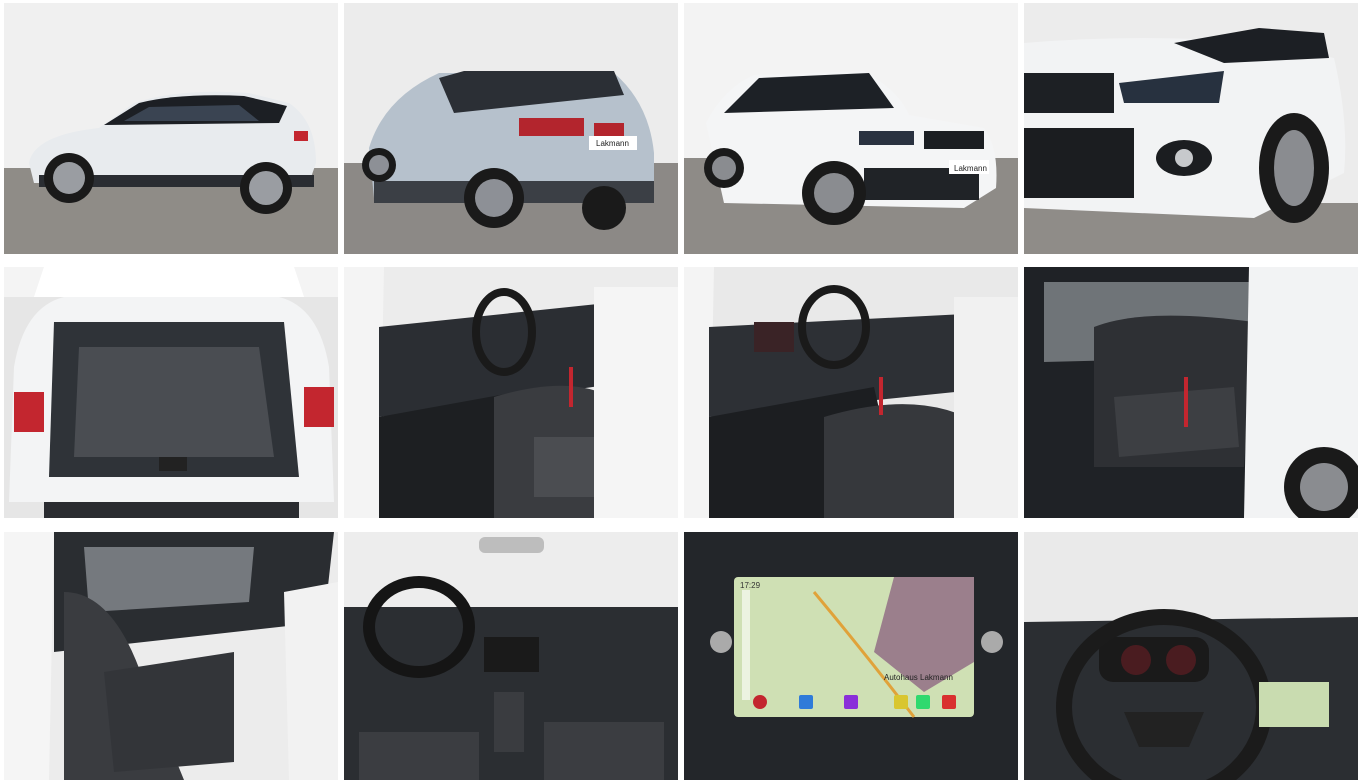  Describe the element at coordinates (511, 656) in the screenshot. I see `photo-dashboard` at that location.